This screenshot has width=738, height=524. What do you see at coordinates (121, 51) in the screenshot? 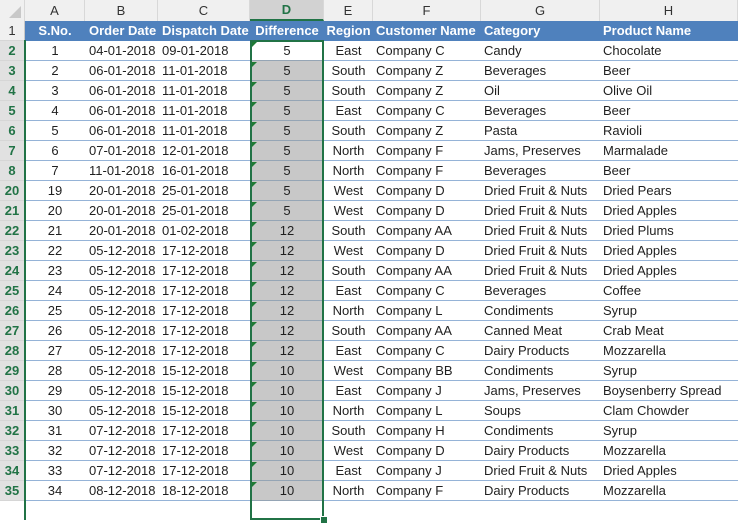
I see `cell-order-date: 04-01-2018` at bounding box center [121, 51].